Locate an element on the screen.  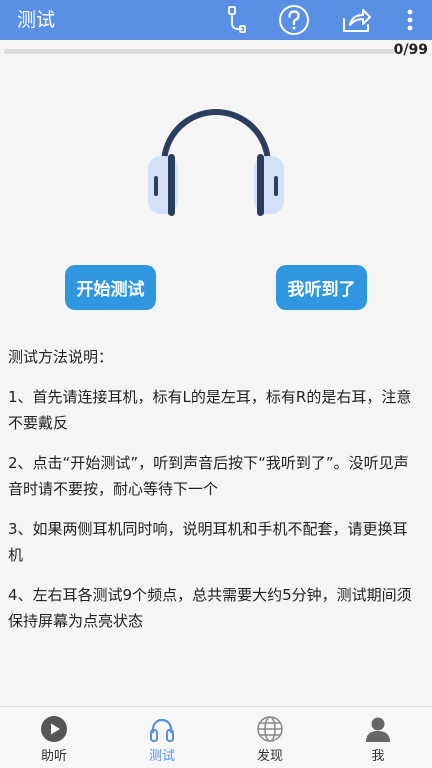
progress-counter: 0/99 is located at coordinates (410, 50).